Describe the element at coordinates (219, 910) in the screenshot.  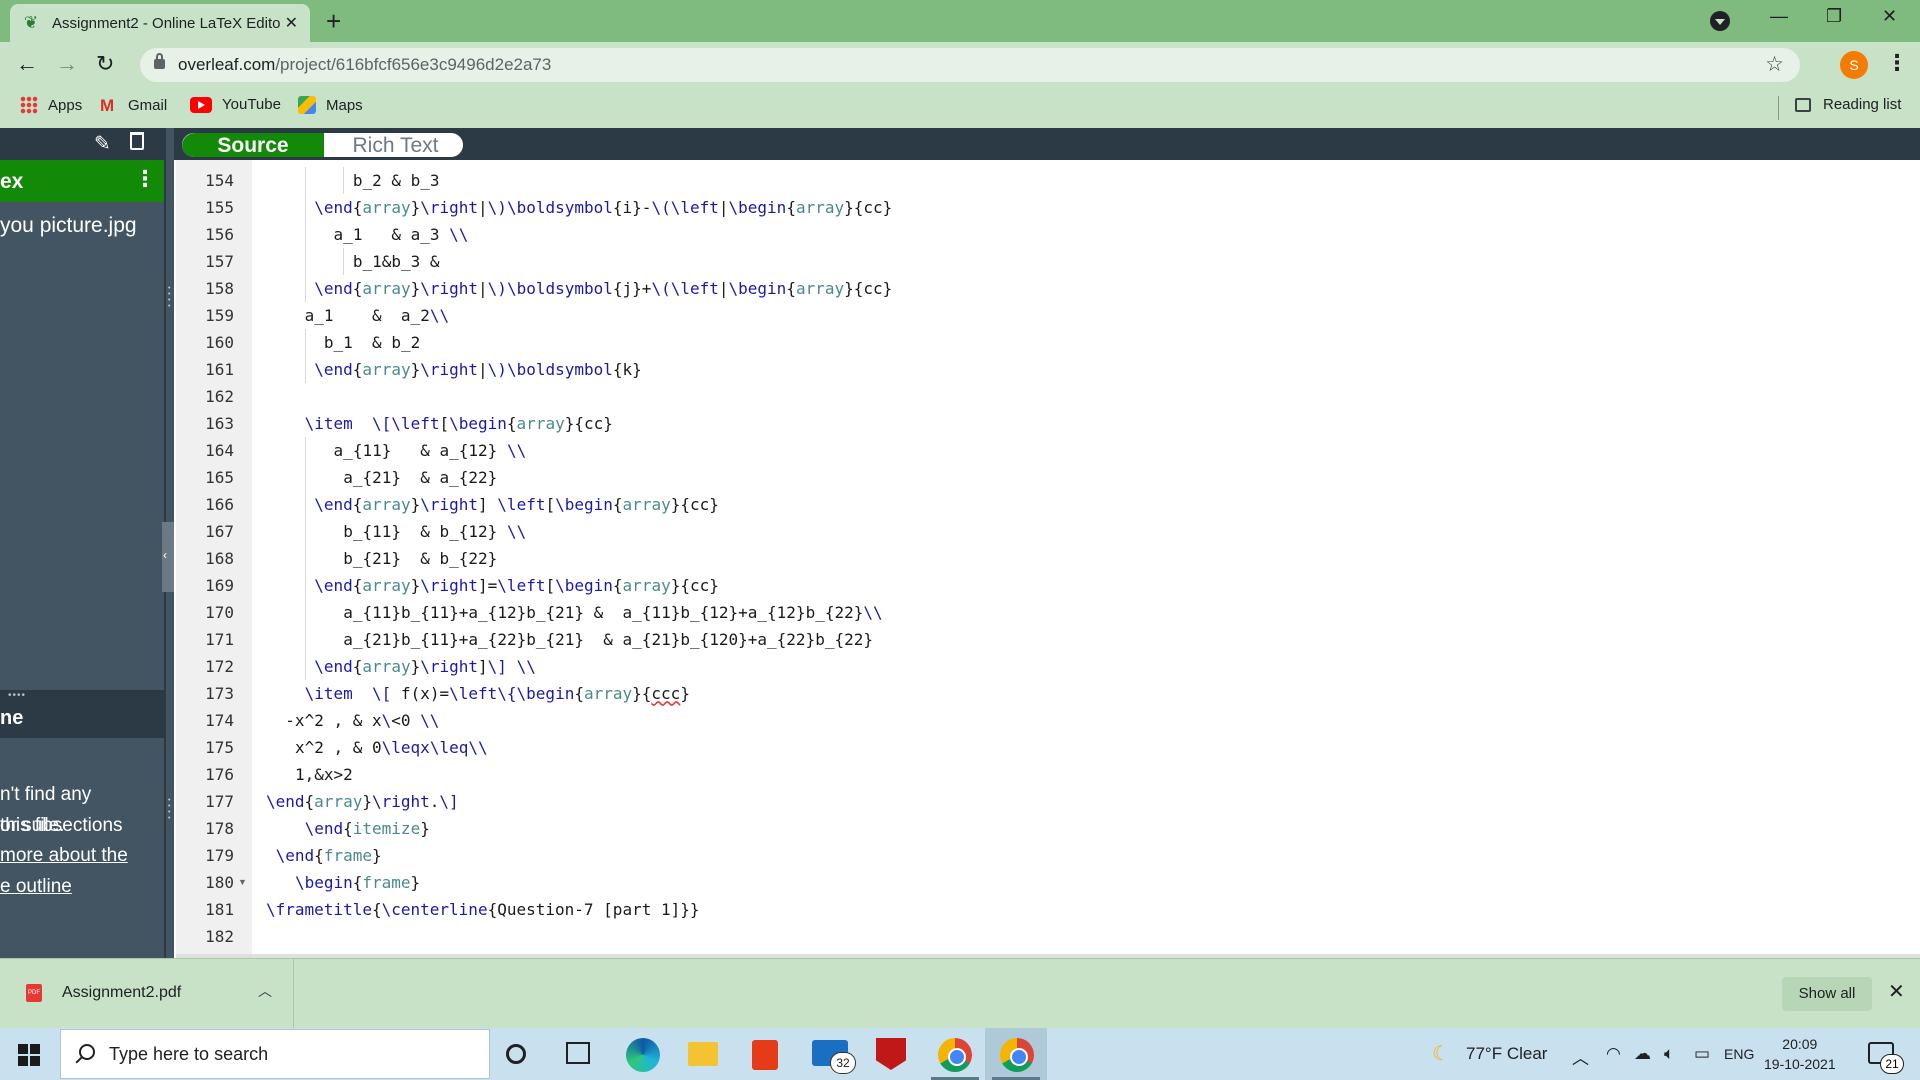
I see `line-number: 181` at that location.